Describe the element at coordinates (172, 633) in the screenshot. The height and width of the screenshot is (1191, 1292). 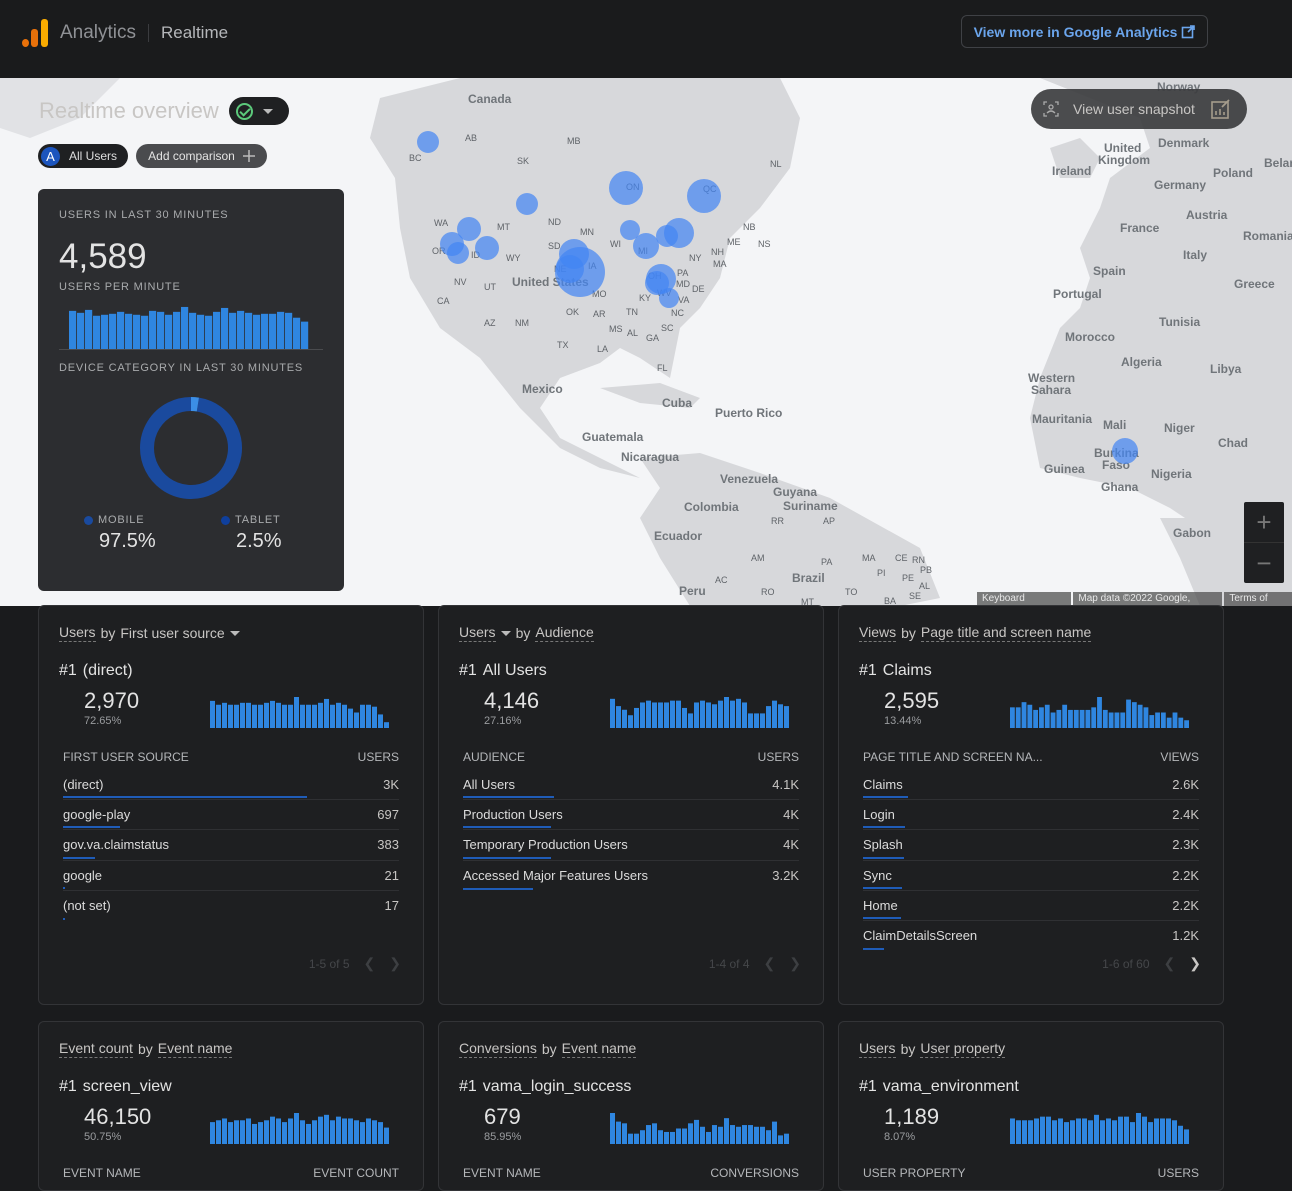
I see `dimension-selector: First user source` at that location.